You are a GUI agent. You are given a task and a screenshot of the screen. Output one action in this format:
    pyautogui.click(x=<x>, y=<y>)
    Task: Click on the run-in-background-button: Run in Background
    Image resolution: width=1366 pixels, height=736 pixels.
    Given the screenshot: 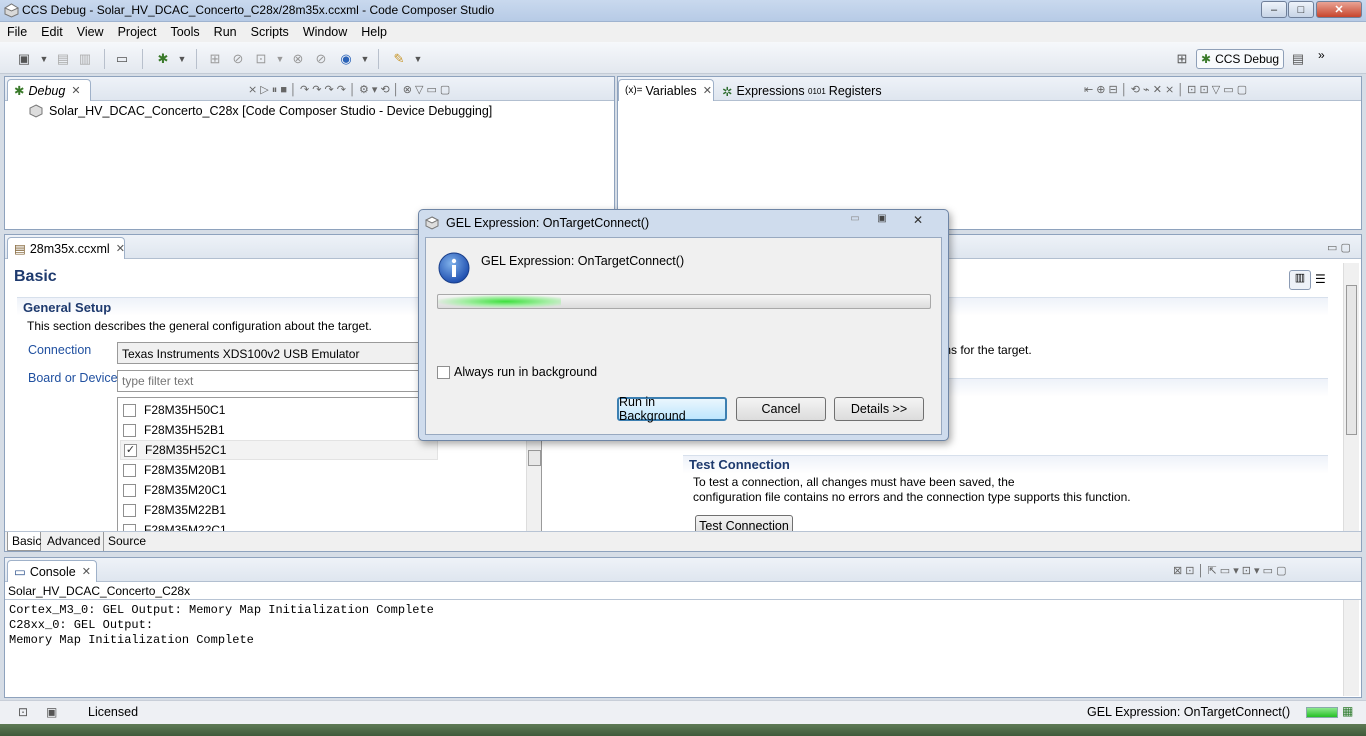 What is the action you would take?
    pyautogui.click(x=672, y=409)
    